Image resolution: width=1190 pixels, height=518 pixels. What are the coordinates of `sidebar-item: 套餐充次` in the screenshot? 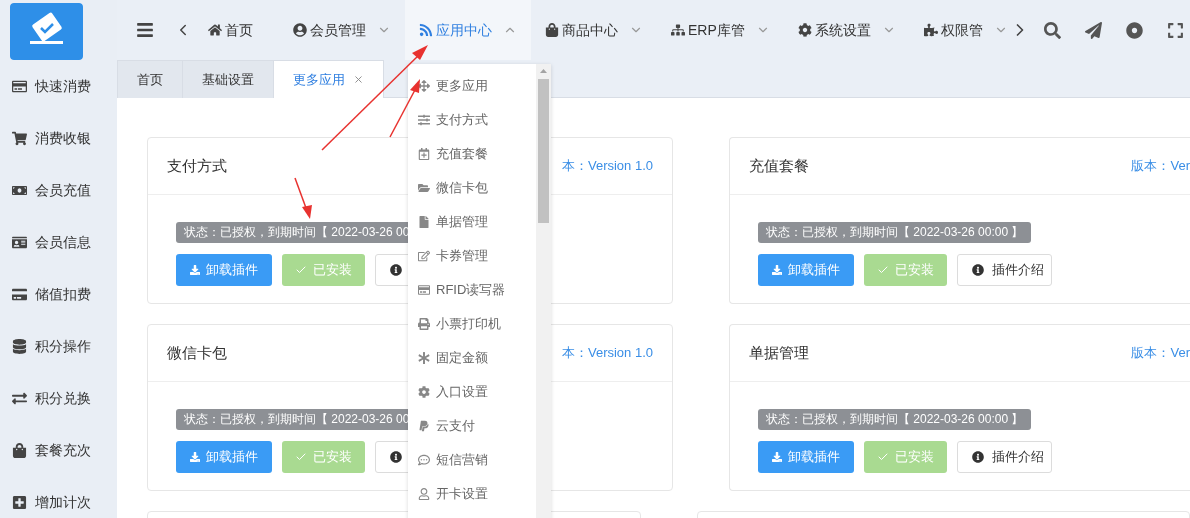 It's located at (58, 450).